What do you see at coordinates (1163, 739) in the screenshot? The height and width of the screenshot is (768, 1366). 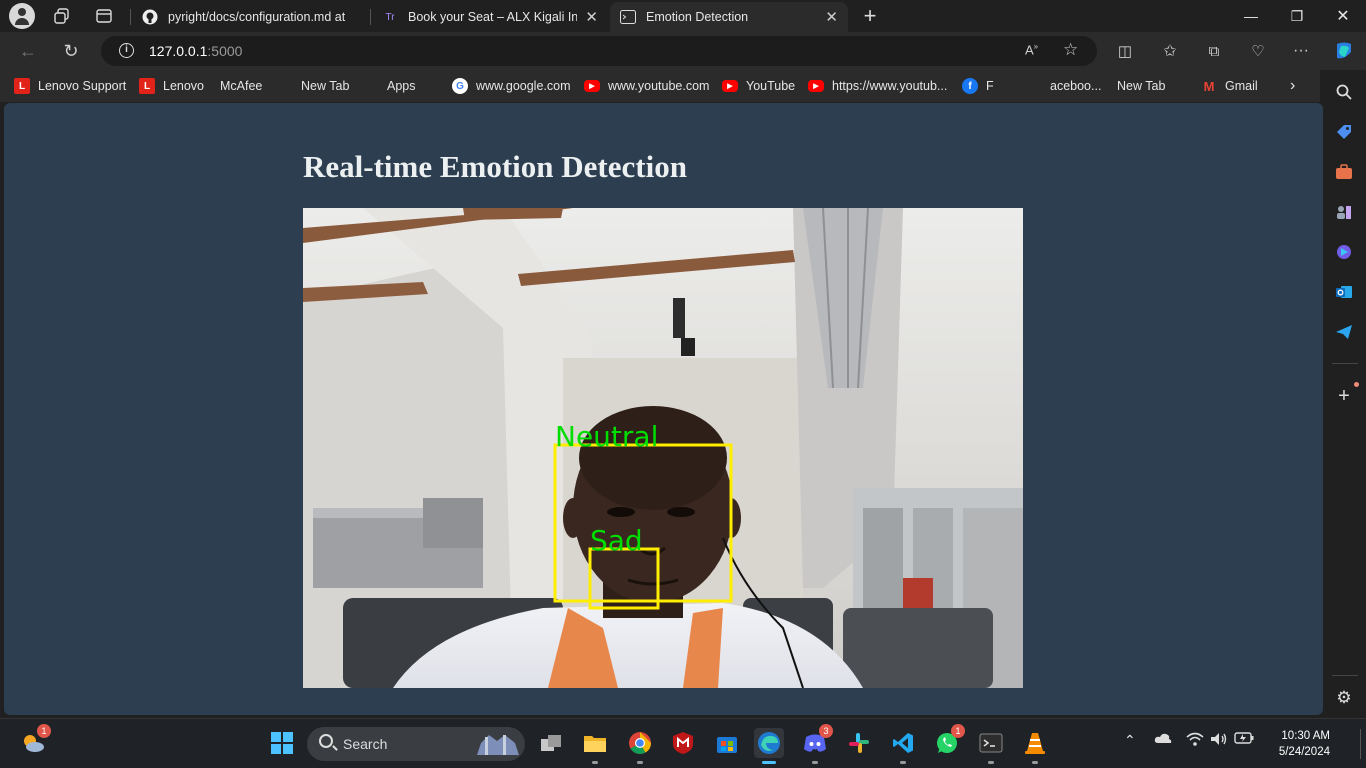 I see `onedrive-cloud-icon` at bounding box center [1163, 739].